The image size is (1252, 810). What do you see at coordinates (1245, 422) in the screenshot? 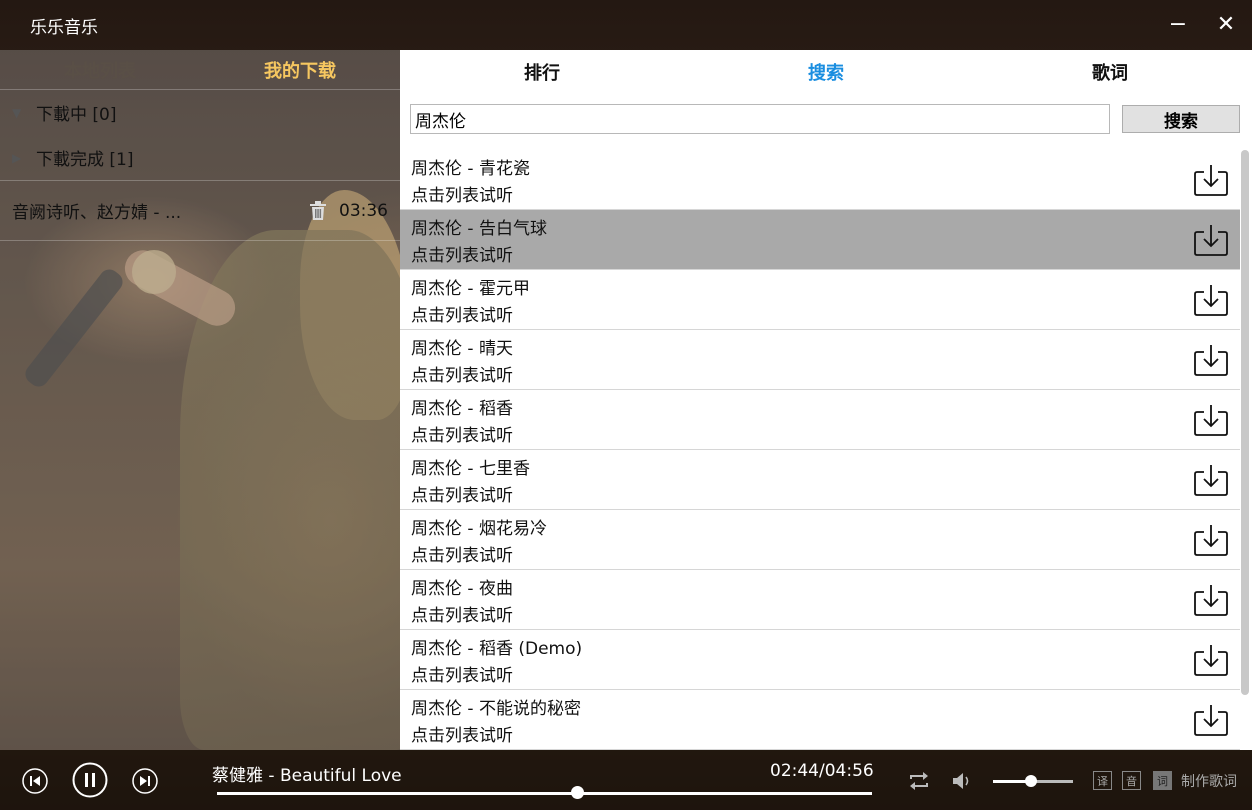
I see `results-scrollbar` at bounding box center [1245, 422].